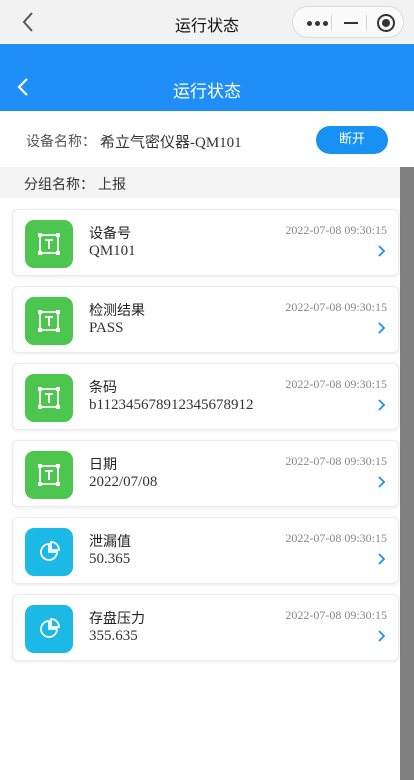 The image size is (414, 780). What do you see at coordinates (205, 627) in the screenshot?
I see `list-item: 存盘压力 355.635 2022-07-08 09:30:15` at bounding box center [205, 627].